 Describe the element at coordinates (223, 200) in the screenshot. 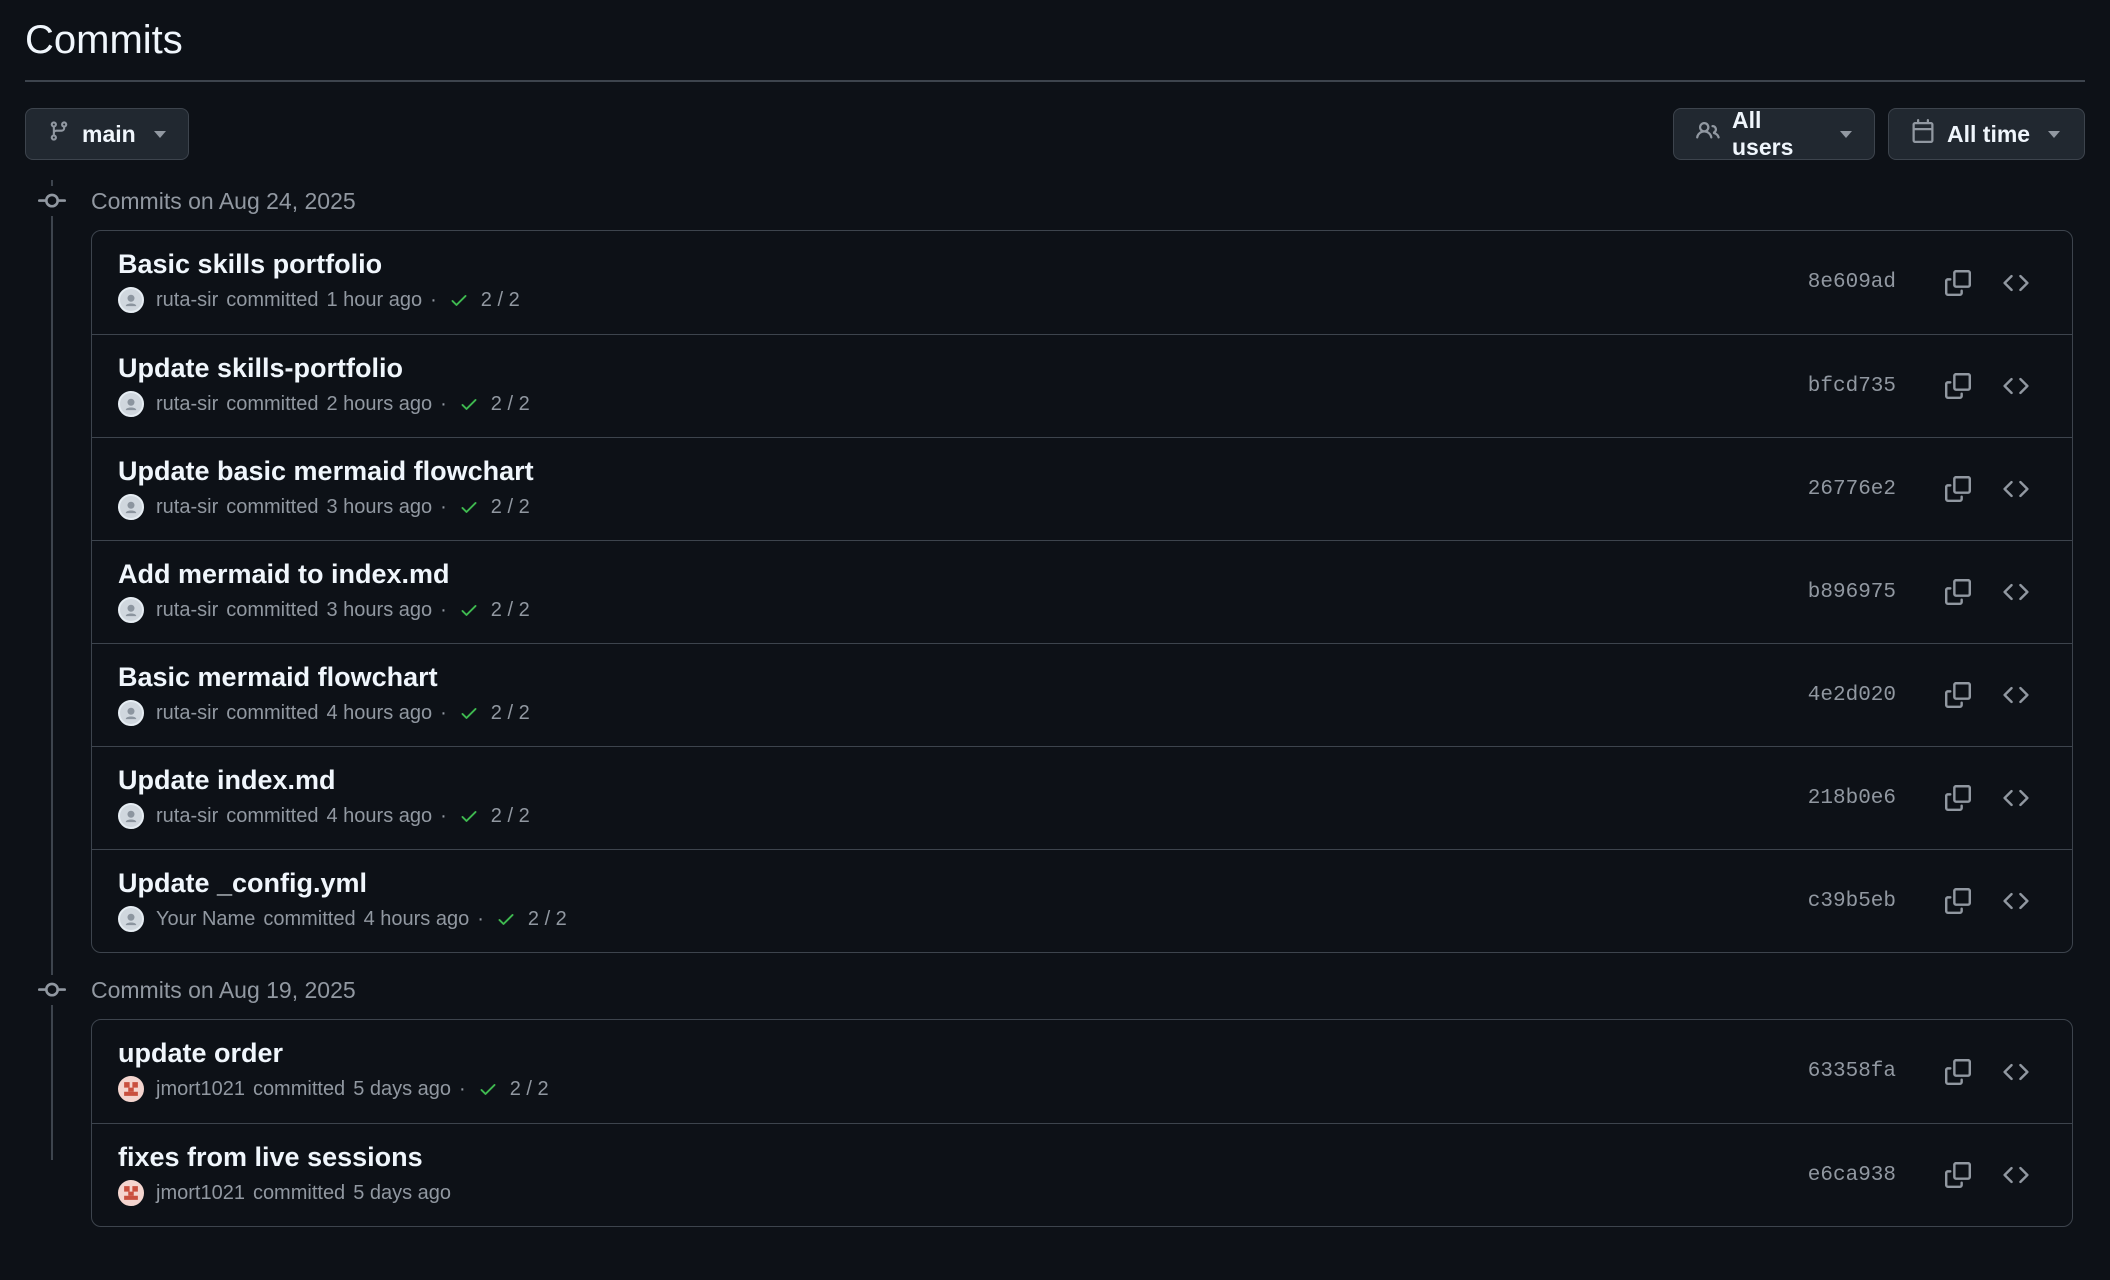

I see `commit-group-date: Commits on Aug 24, 2025` at that location.